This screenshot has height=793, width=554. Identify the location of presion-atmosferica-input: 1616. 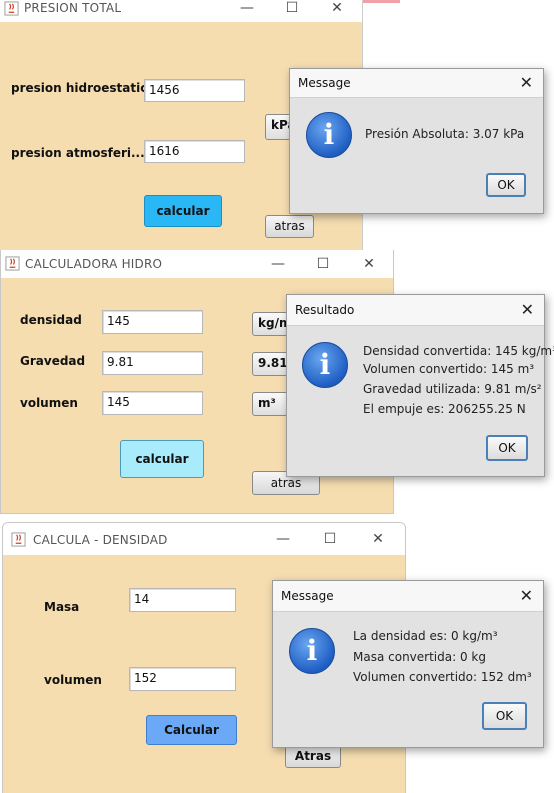
(194, 151).